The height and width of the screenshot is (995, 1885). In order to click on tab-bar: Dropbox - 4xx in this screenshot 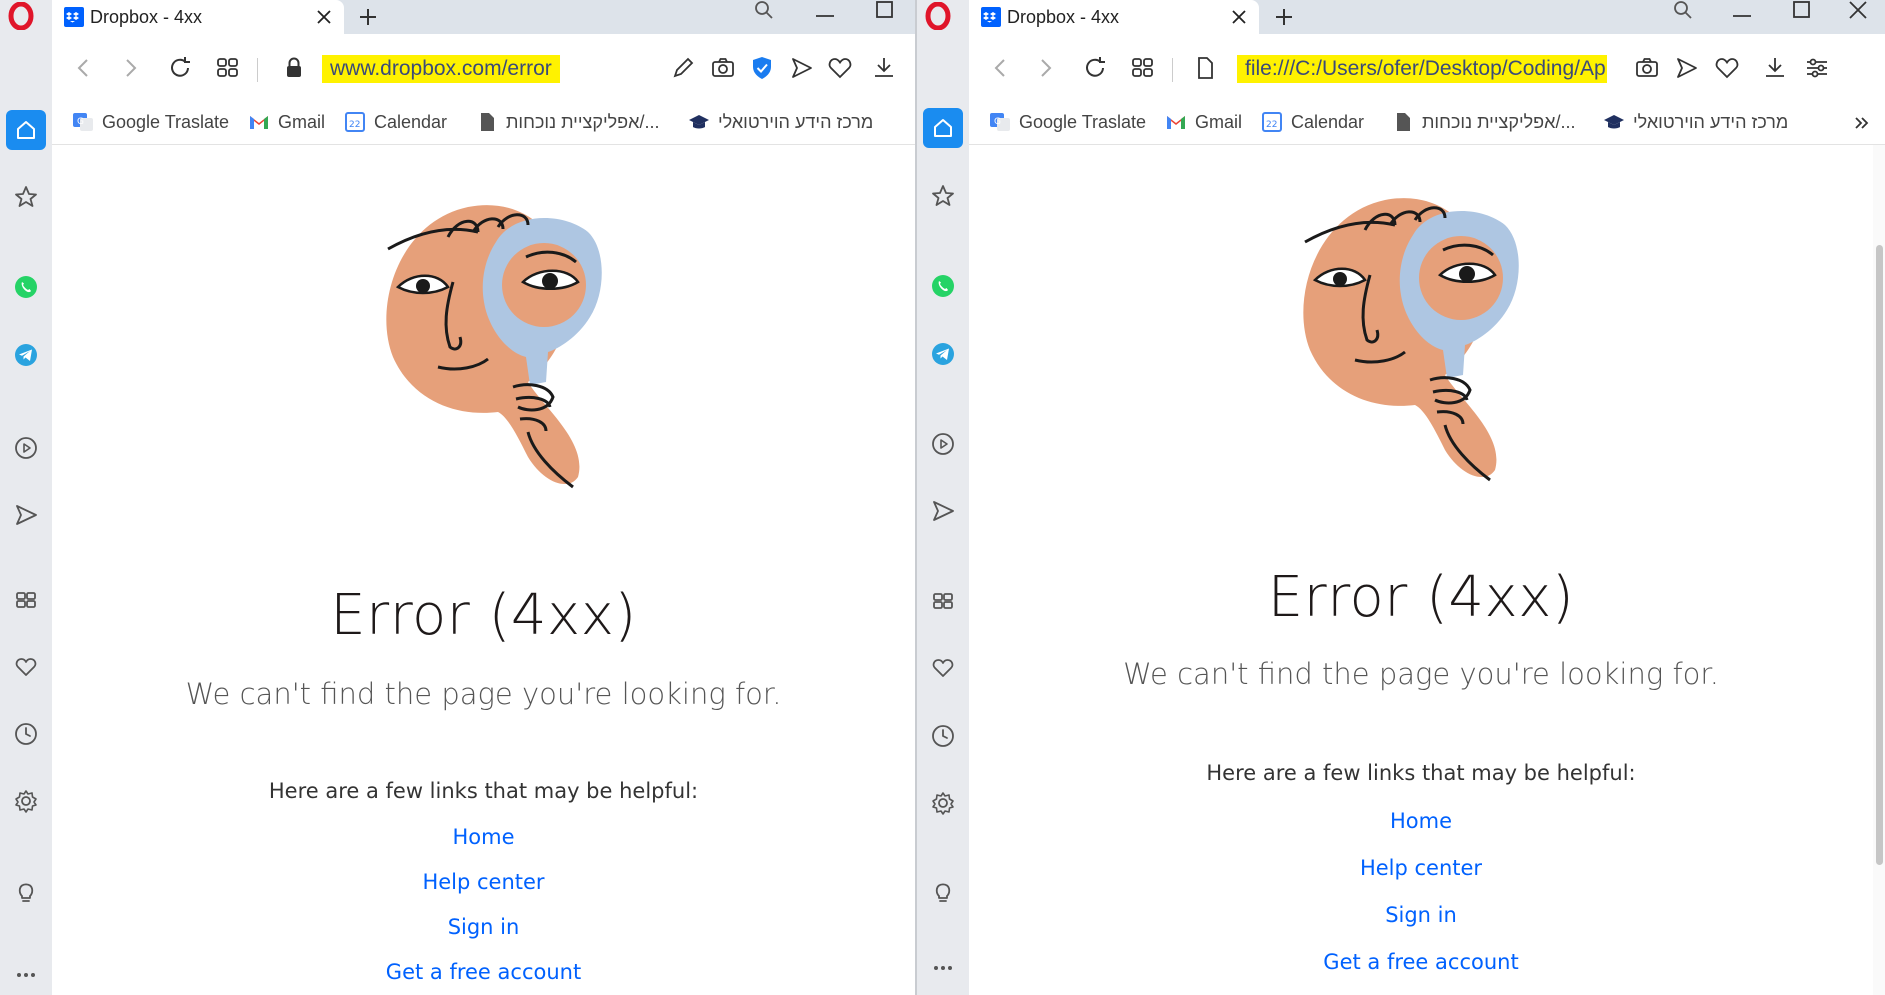, I will do `click(1427, 17)`.